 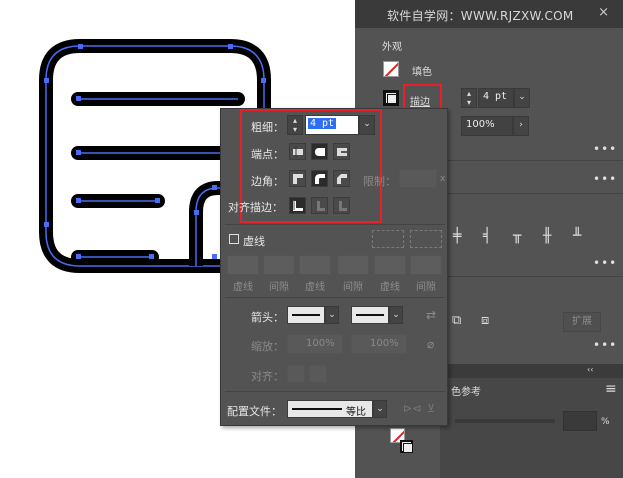 What do you see at coordinates (582, 322) in the screenshot?
I see `expand-button: 扩展` at bounding box center [582, 322].